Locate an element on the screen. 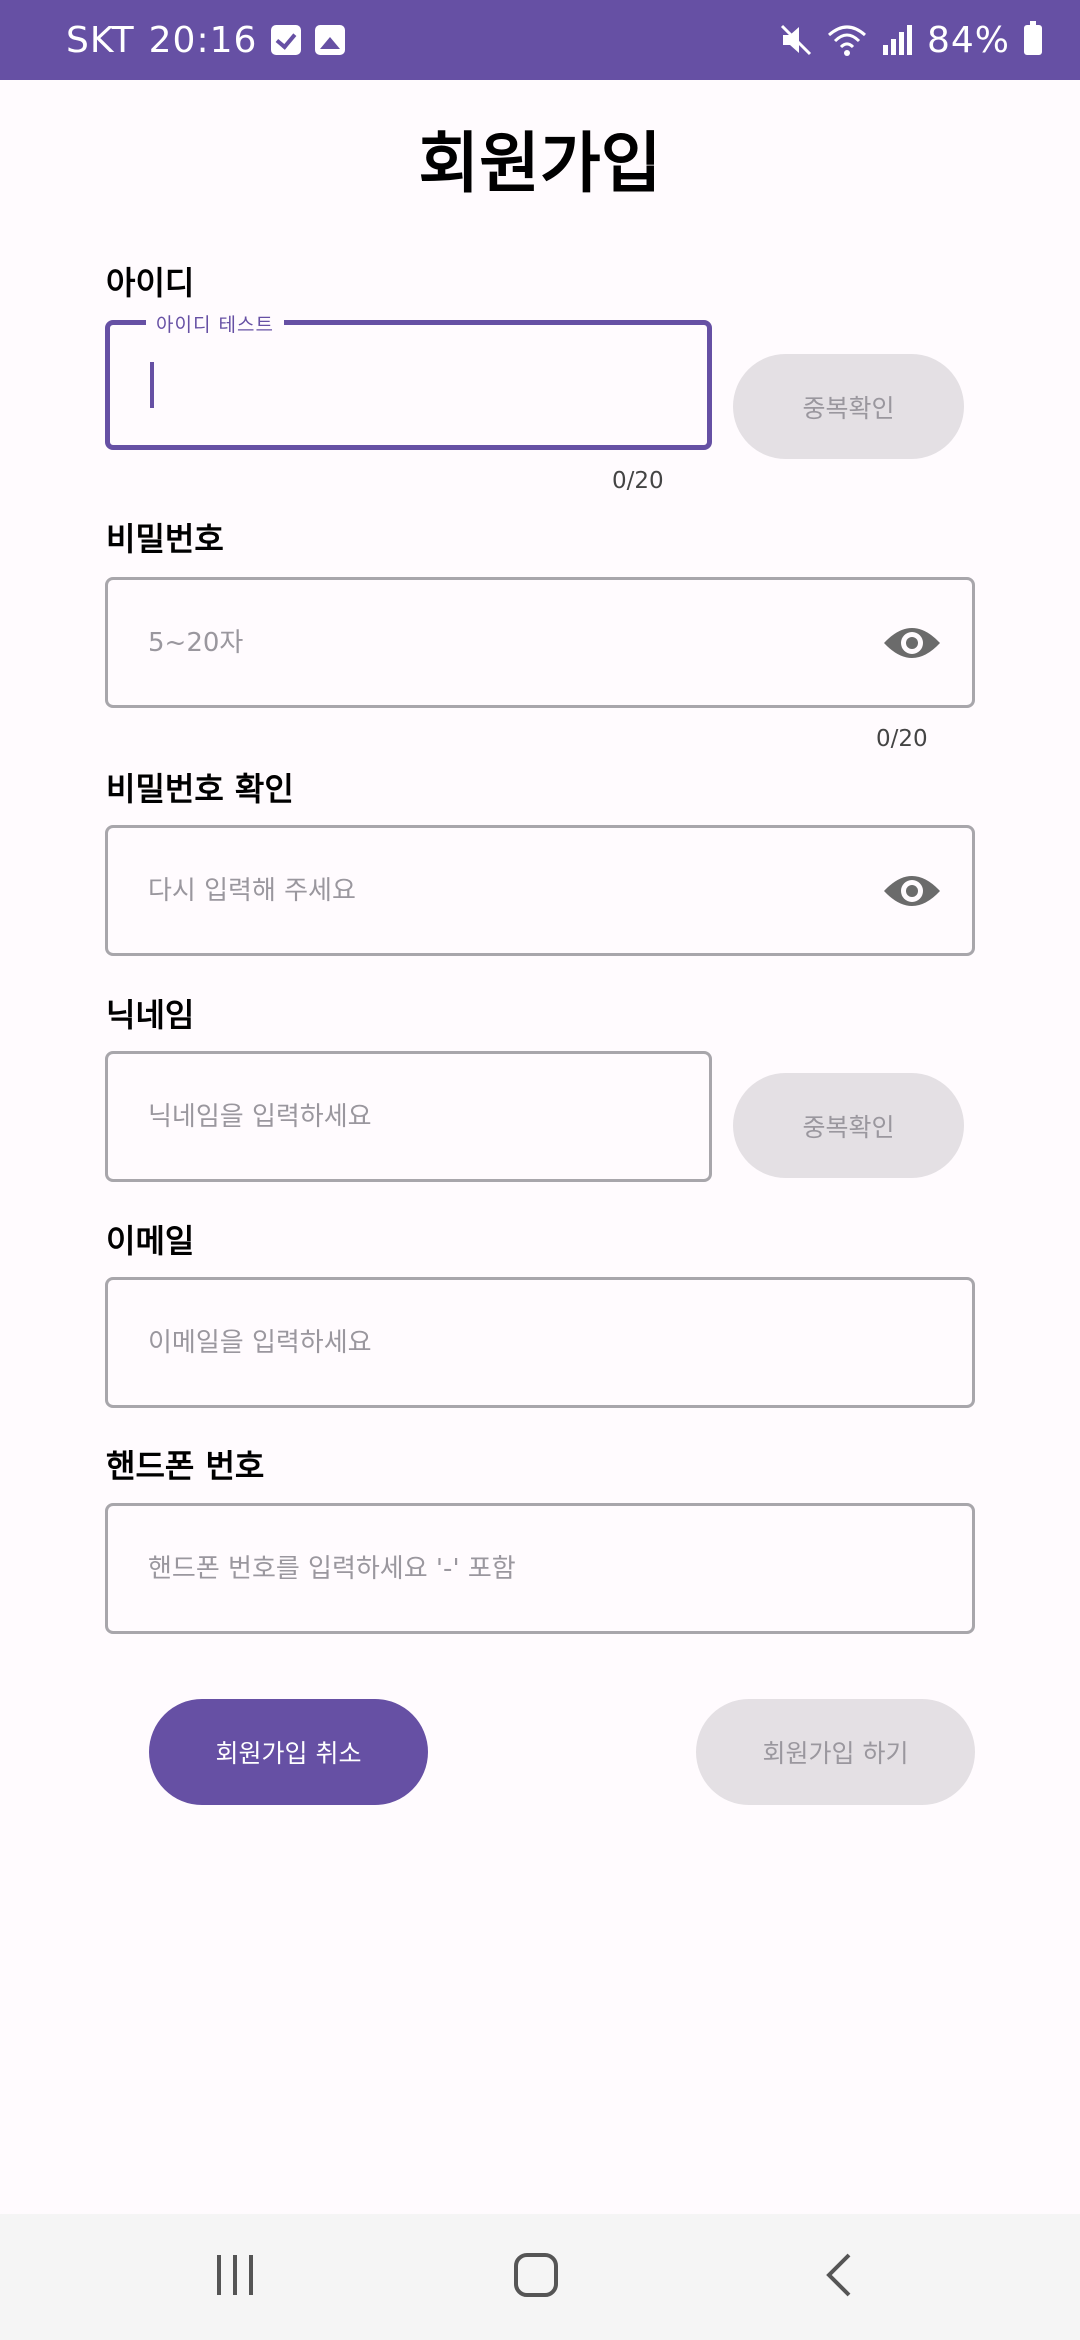 The width and height of the screenshot is (1080, 2340). carrier-text: SKT is located at coordinates (100, 40).